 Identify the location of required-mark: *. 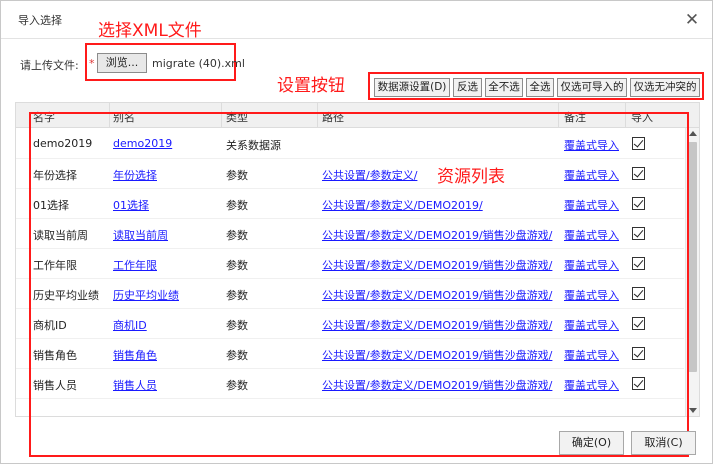
(92, 63).